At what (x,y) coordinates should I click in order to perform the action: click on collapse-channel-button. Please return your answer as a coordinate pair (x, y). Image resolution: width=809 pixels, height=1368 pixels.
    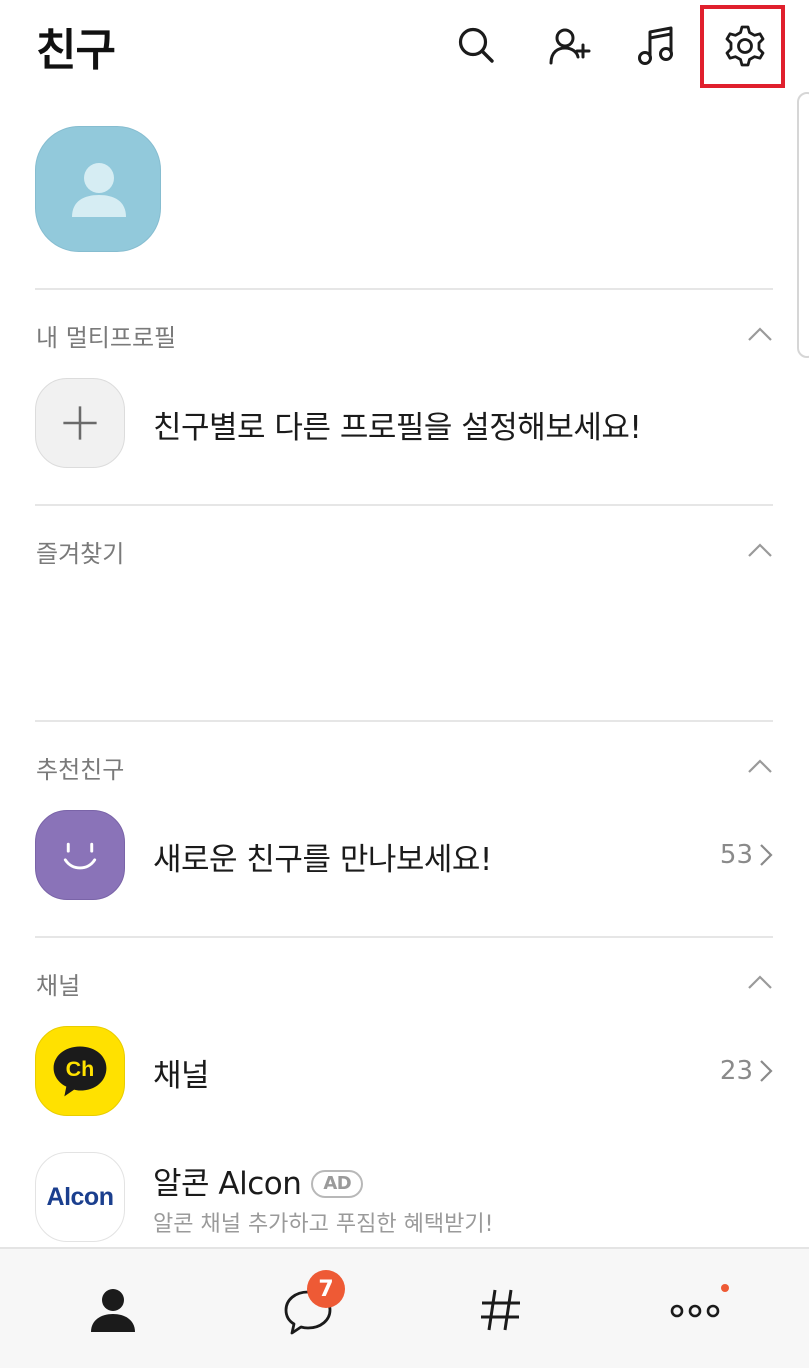
    Looking at the image, I should click on (760, 982).